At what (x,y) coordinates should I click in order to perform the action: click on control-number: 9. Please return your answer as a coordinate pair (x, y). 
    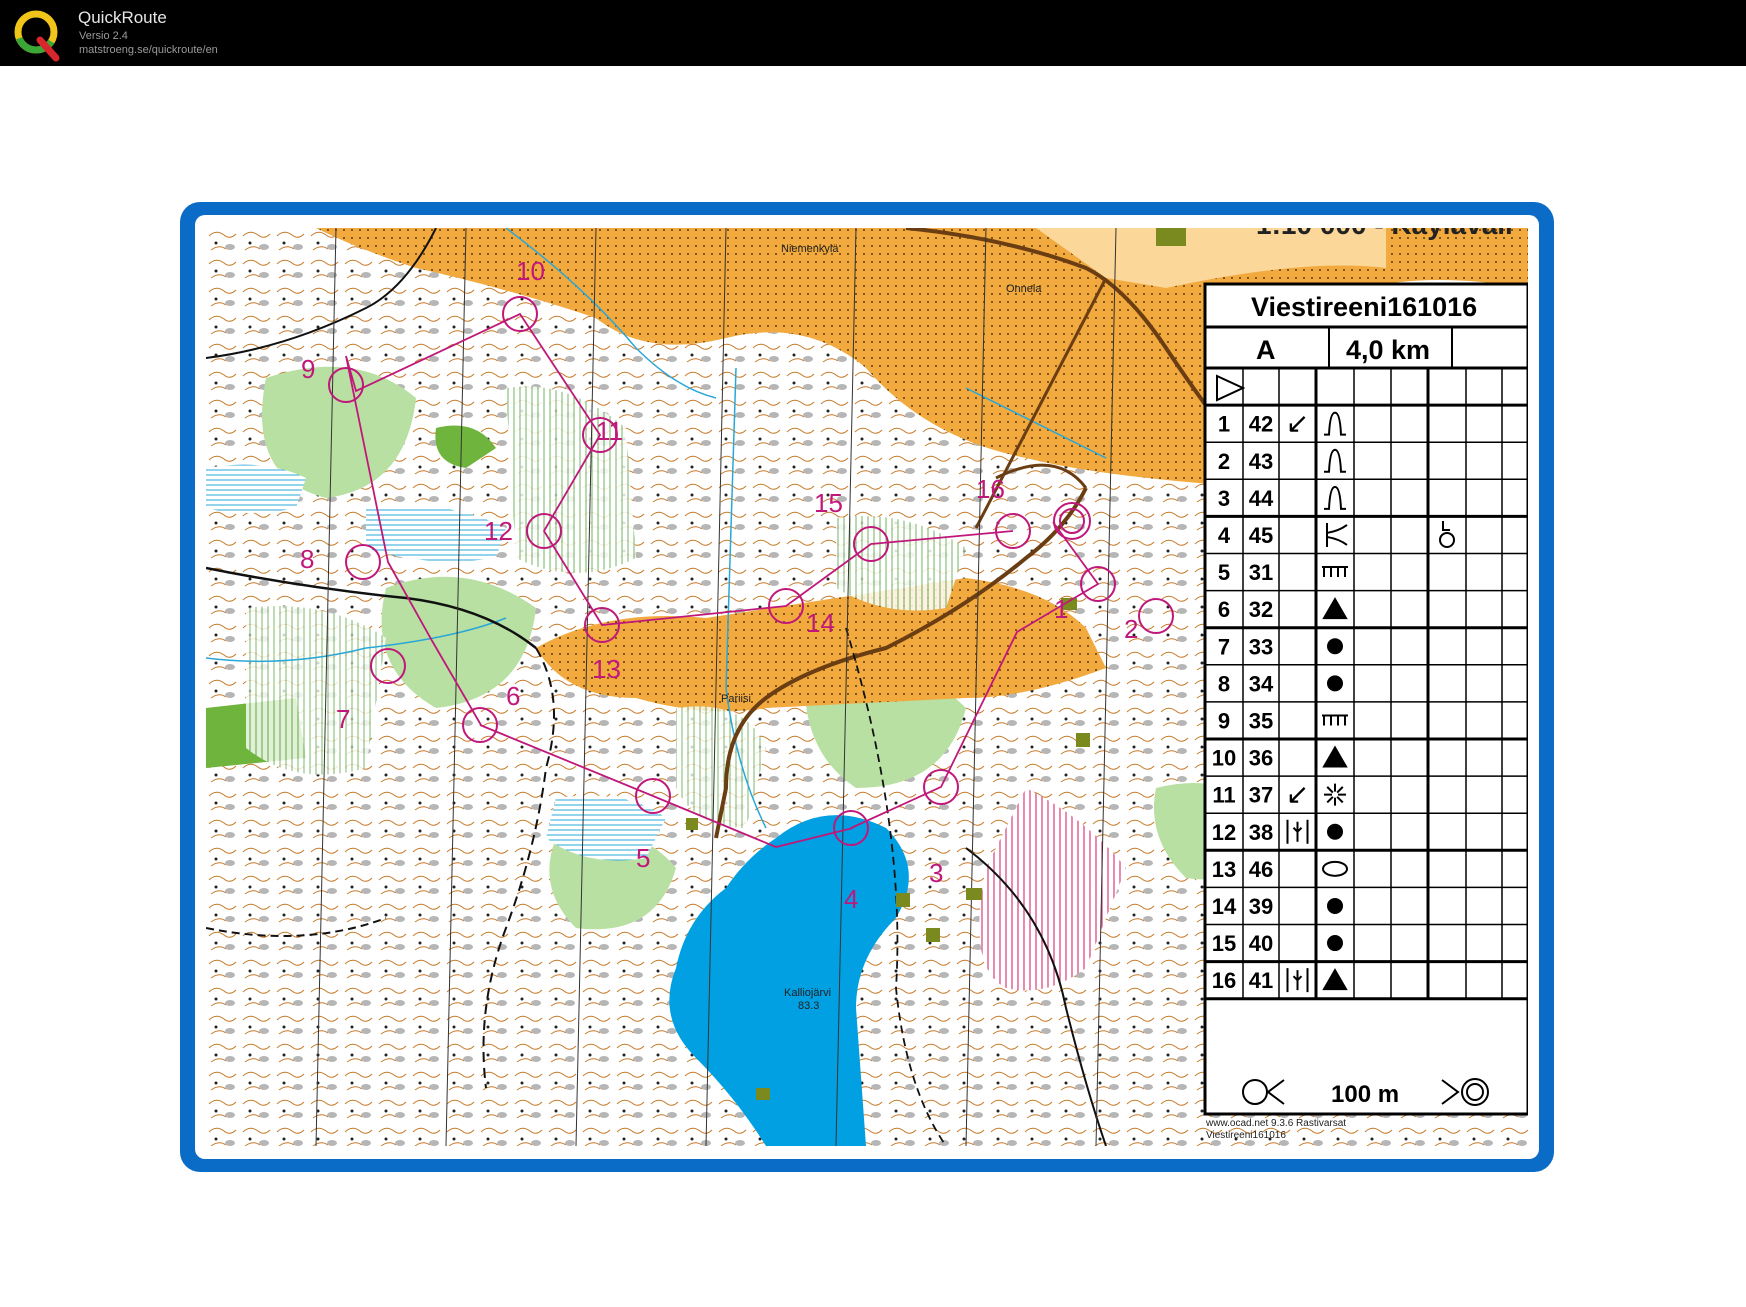
    Looking at the image, I should click on (1224, 720).